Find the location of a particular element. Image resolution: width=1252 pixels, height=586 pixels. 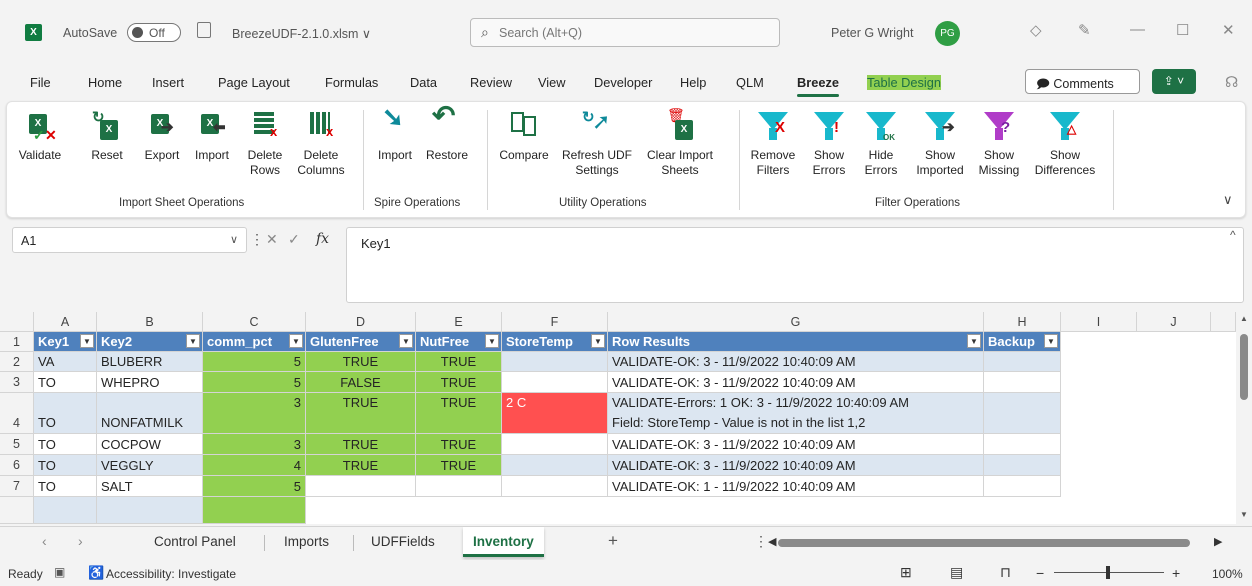

hide-errors-button: OK Hide Errors is located at coordinates (881, 144).